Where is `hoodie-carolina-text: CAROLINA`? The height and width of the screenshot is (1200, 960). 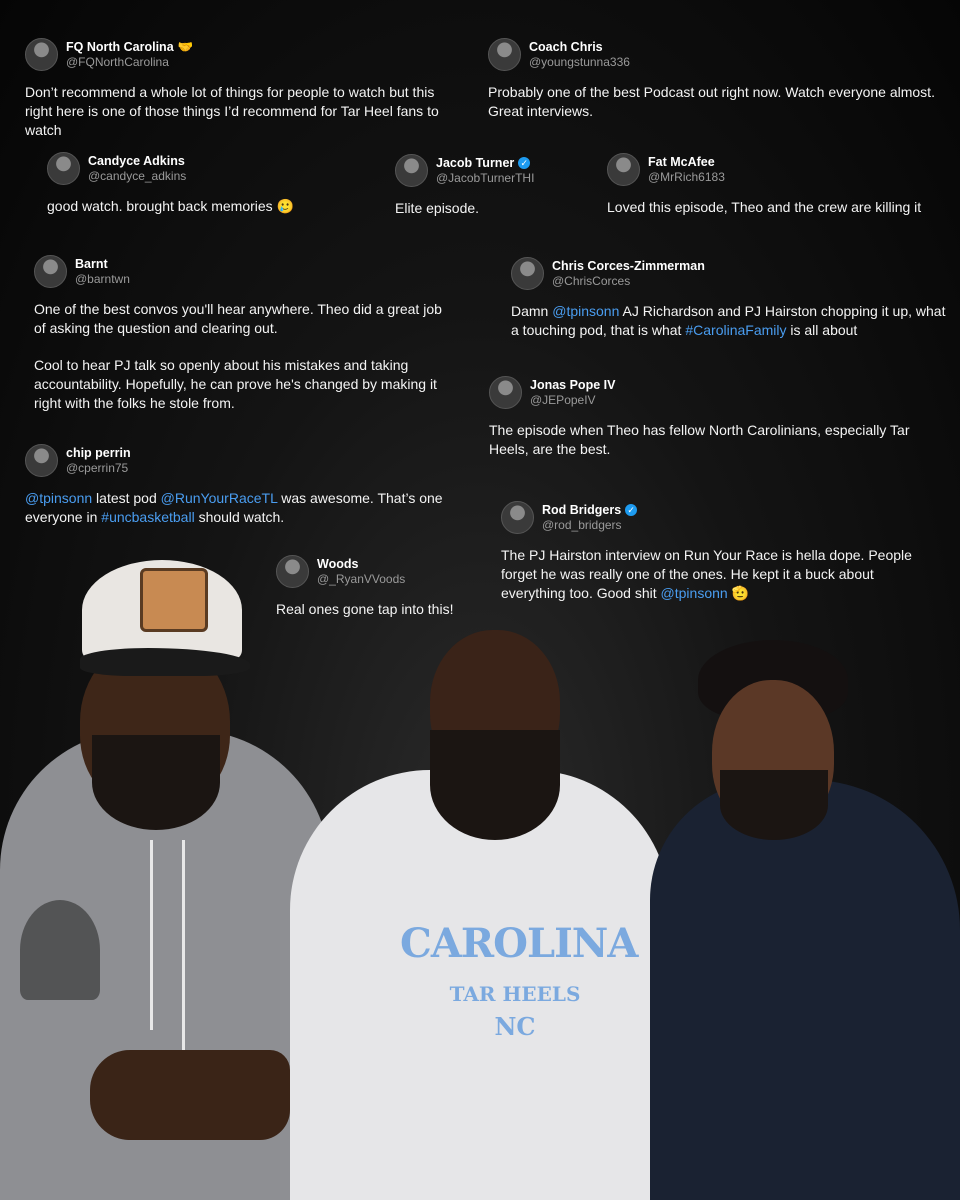 hoodie-carolina-text: CAROLINA is located at coordinates (519, 943).